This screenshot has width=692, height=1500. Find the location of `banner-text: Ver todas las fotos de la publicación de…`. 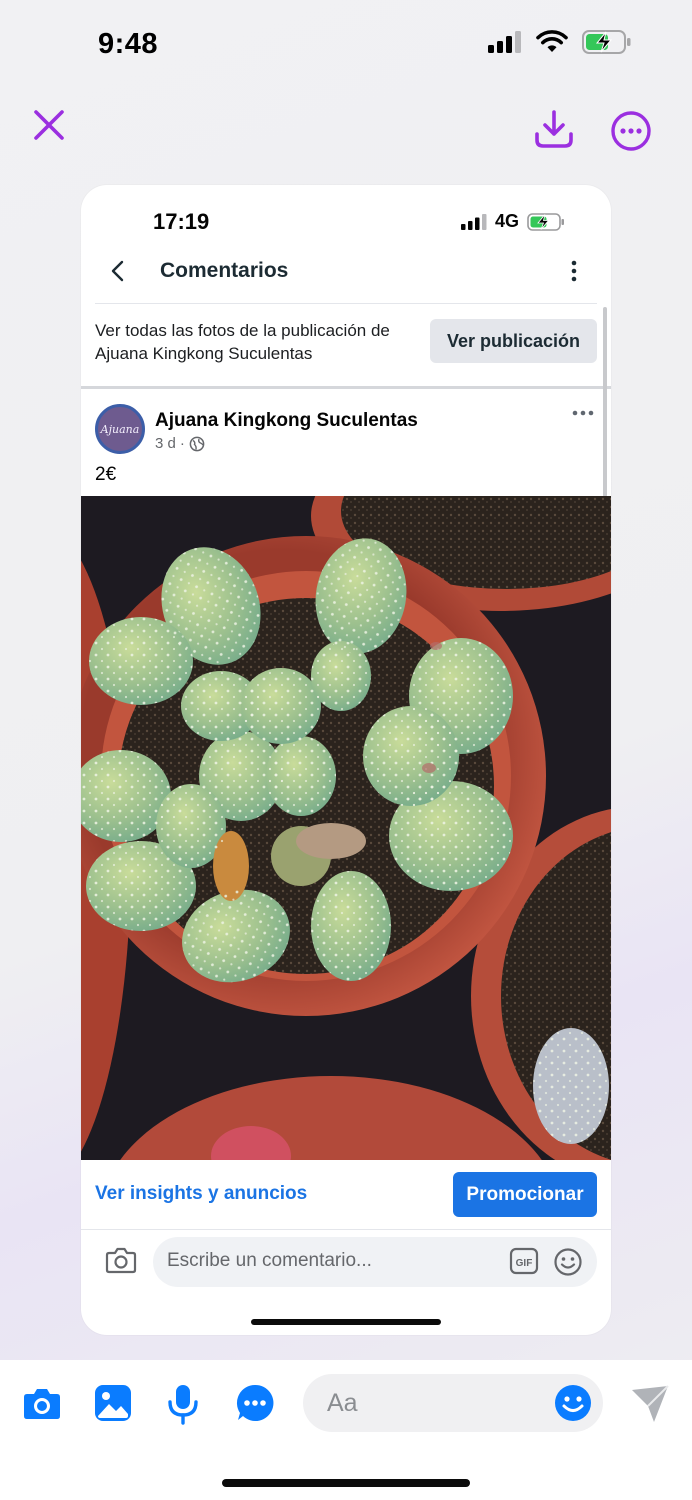

banner-text: Ver todas las fotos de la publicación de… is located at coordinates (242, 342).